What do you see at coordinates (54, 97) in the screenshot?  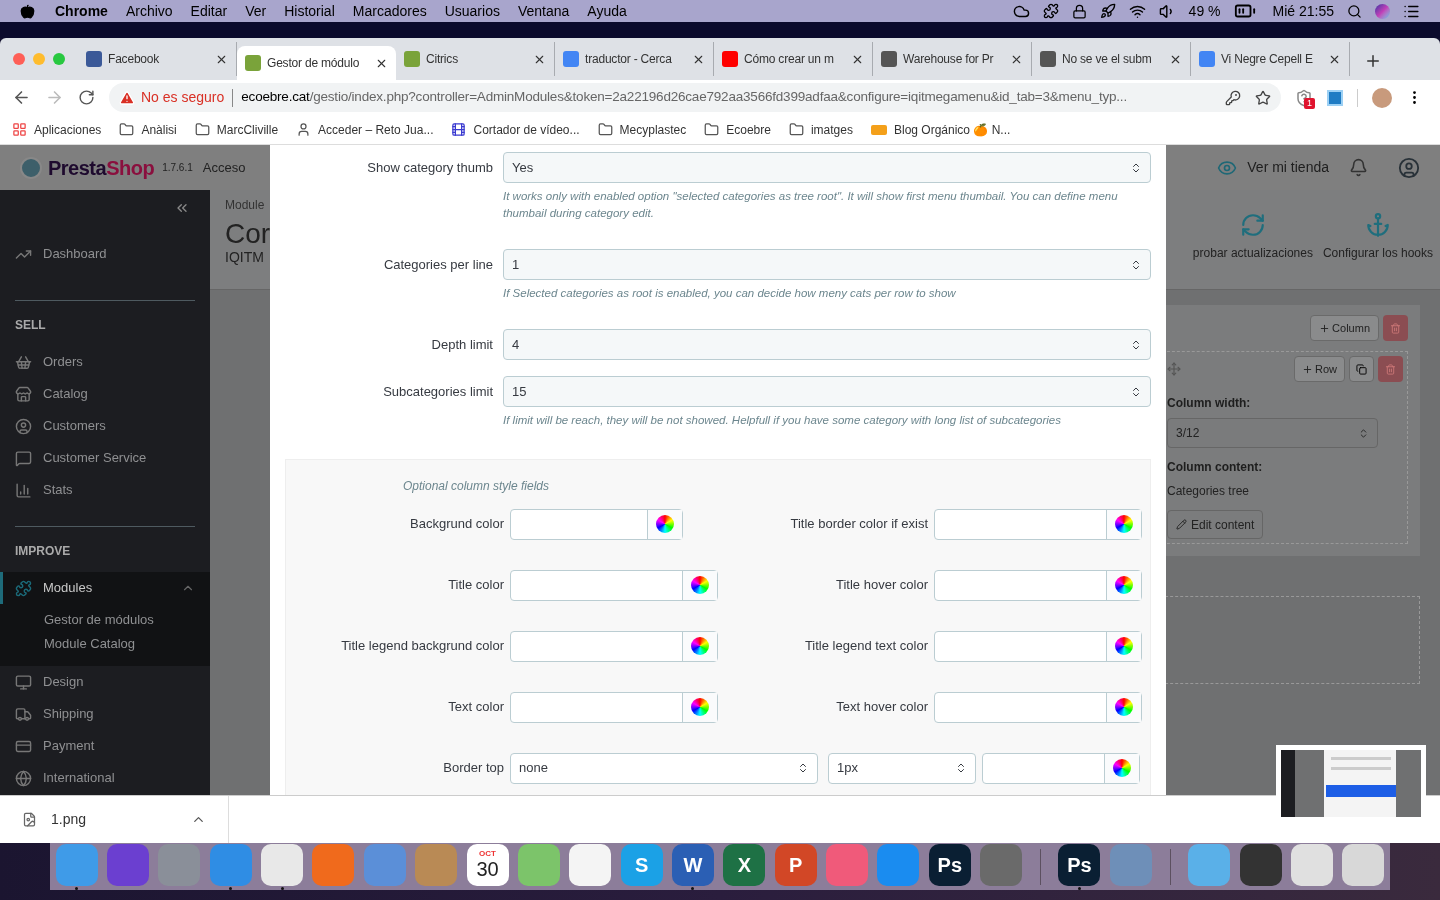 I see `forward-icon` at bounding box center [54, 97].